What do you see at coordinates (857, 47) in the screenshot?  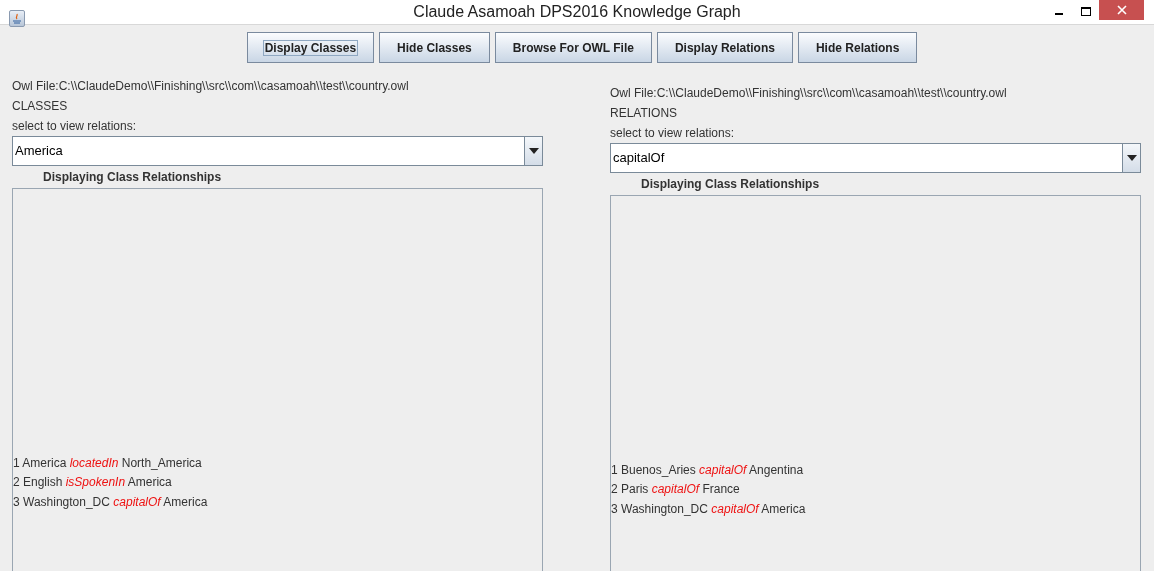 I see `toolbar-button: Hide Relations` at bounding box center [857, 47].